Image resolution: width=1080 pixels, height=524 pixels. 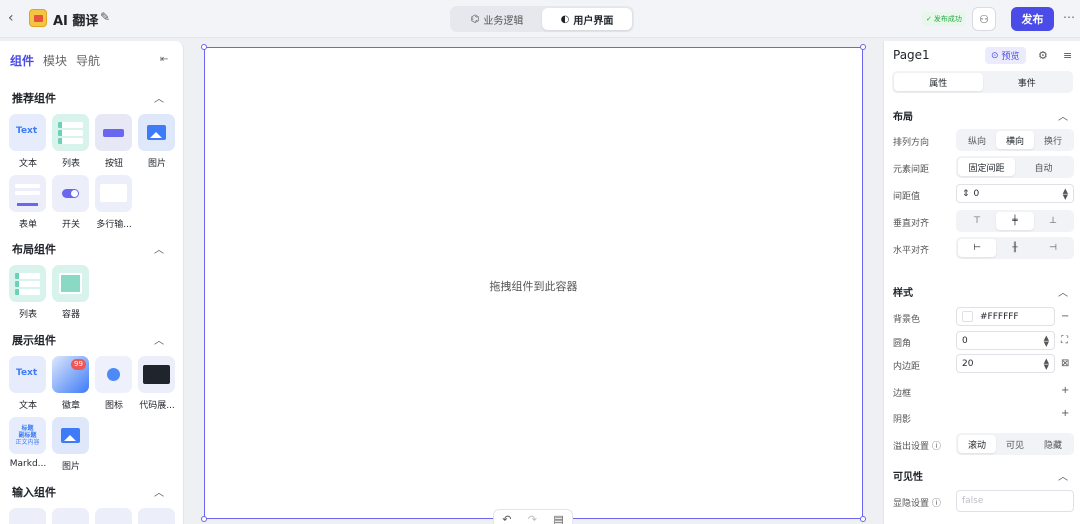 I want to click on play-circle-icon: ⊙, so click(x=995, y=55).